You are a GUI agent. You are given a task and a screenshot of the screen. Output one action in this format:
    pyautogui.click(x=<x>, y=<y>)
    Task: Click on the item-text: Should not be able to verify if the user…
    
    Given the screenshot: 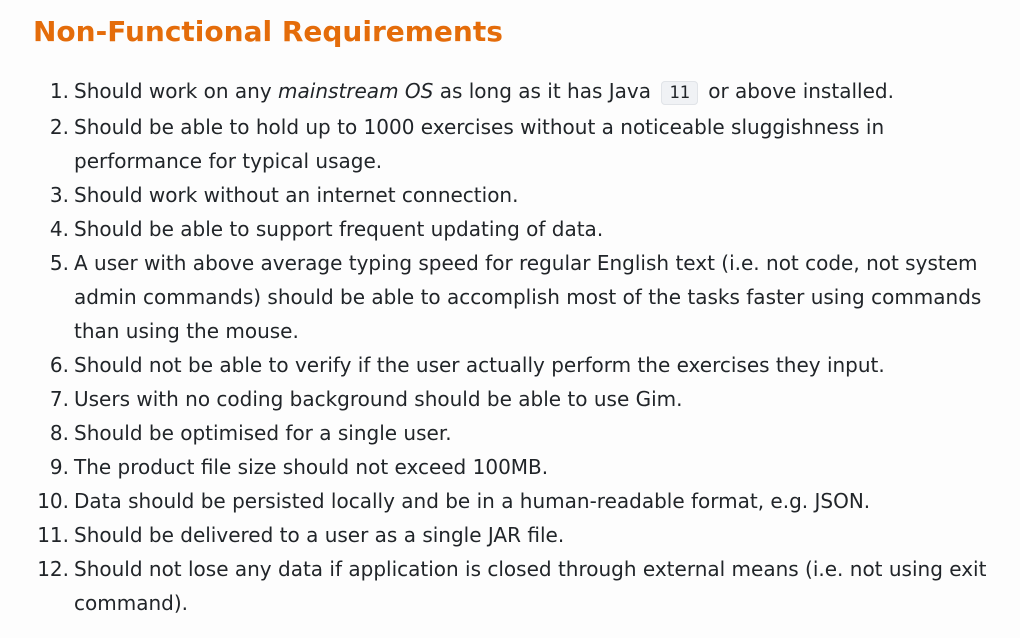 What is the action you would take?
    pyautogui.click(x=479, y=365)
    